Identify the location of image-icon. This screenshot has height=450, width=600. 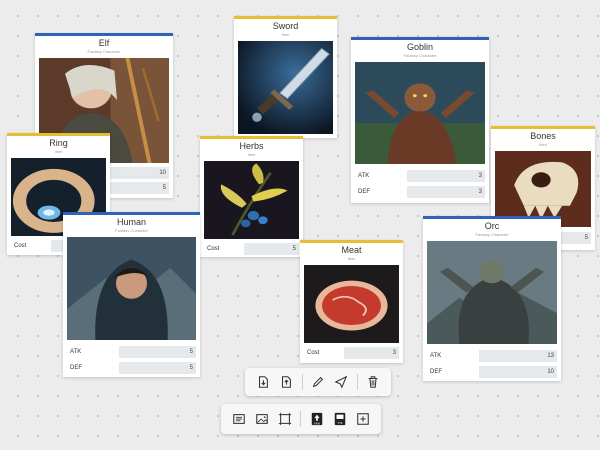
(262, 419).